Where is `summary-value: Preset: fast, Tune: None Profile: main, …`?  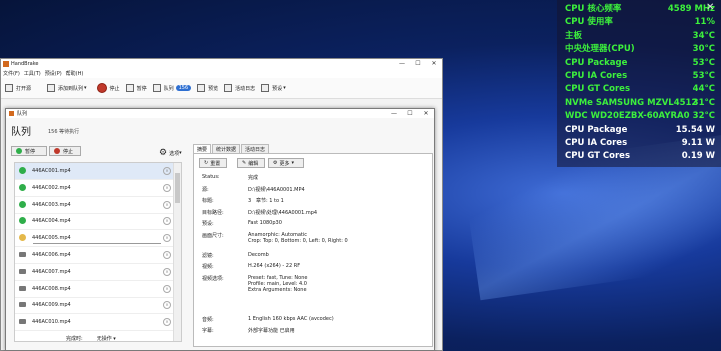 summary-value: Preset: fast, Tune: None Profile: main, … is located at coordinates (278, 283).